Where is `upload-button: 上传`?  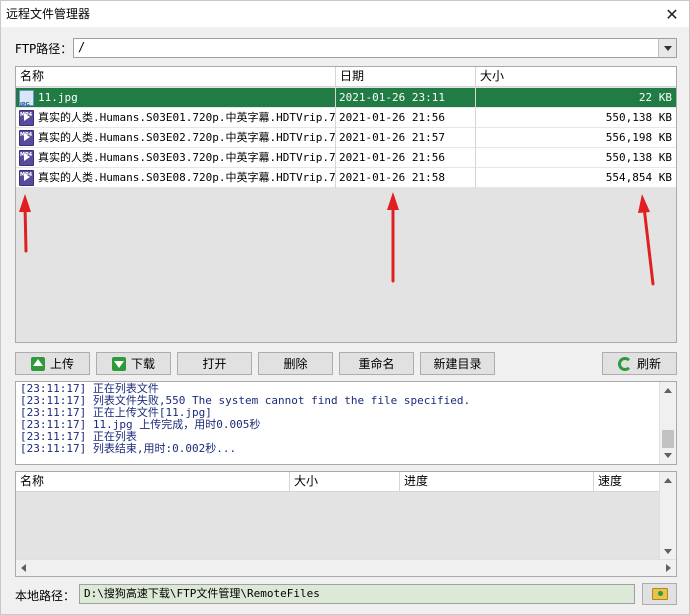
upload-button: 上传 is located at coordinates (52, 363).